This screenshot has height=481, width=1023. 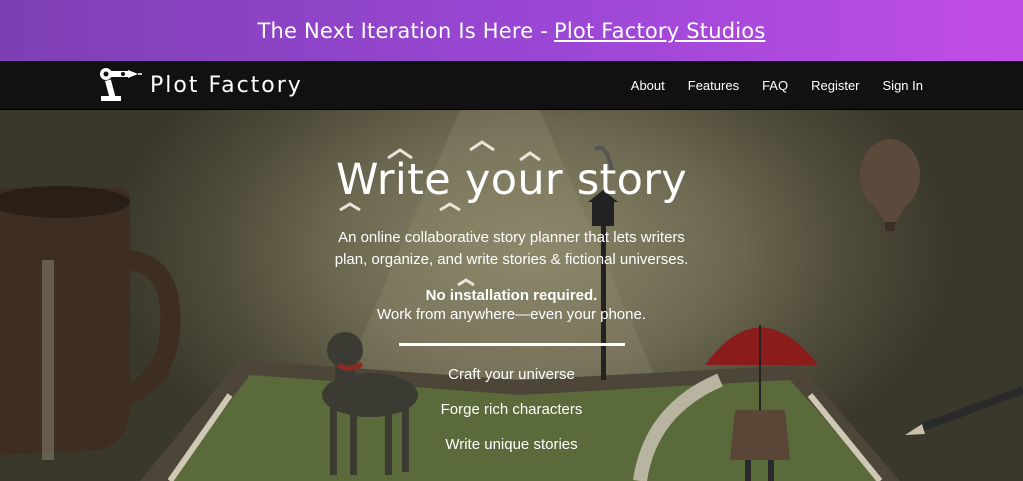 I want to click on hero-work-anywhere: Work from anywhere—even your phone., so click(x=511, y=314).